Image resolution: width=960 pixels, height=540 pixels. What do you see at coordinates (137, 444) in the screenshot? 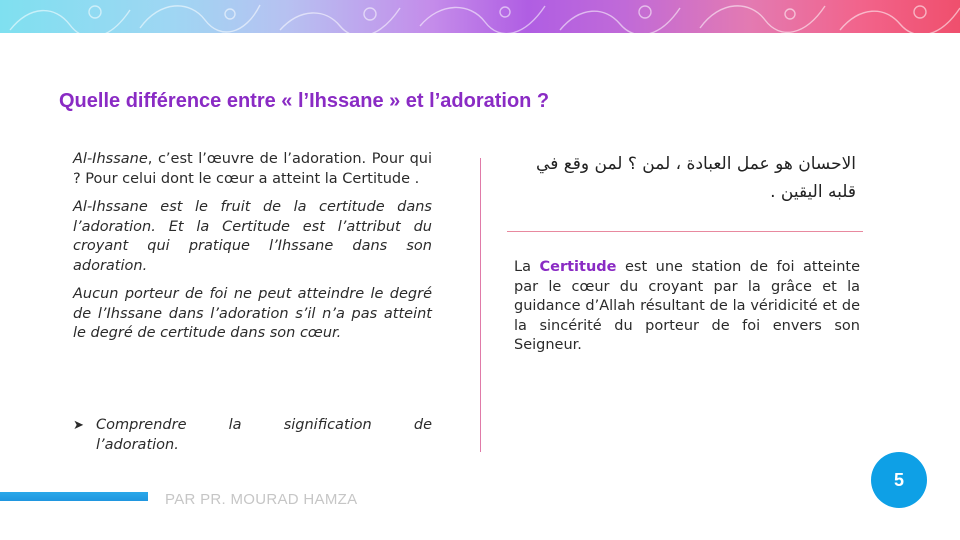
I see `bullet-text-line-2: l’adoration.` at bounding box center [137, 444].